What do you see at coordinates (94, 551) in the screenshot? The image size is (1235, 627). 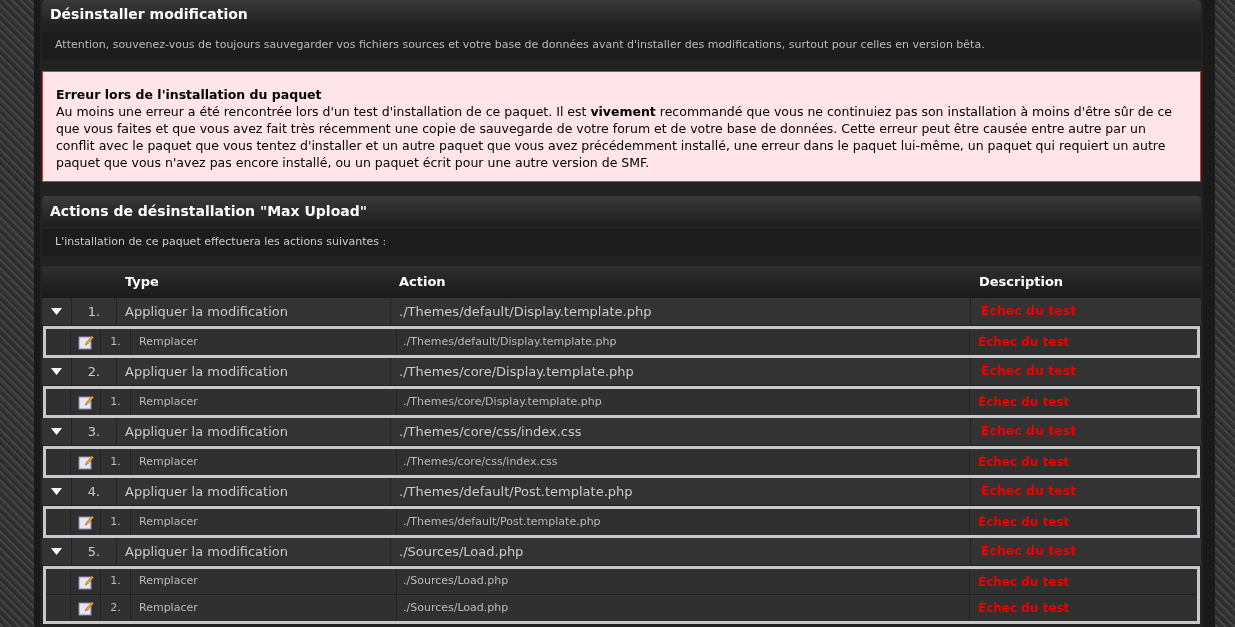 I see `row-number: 5.` at bounding box center [94, 551].